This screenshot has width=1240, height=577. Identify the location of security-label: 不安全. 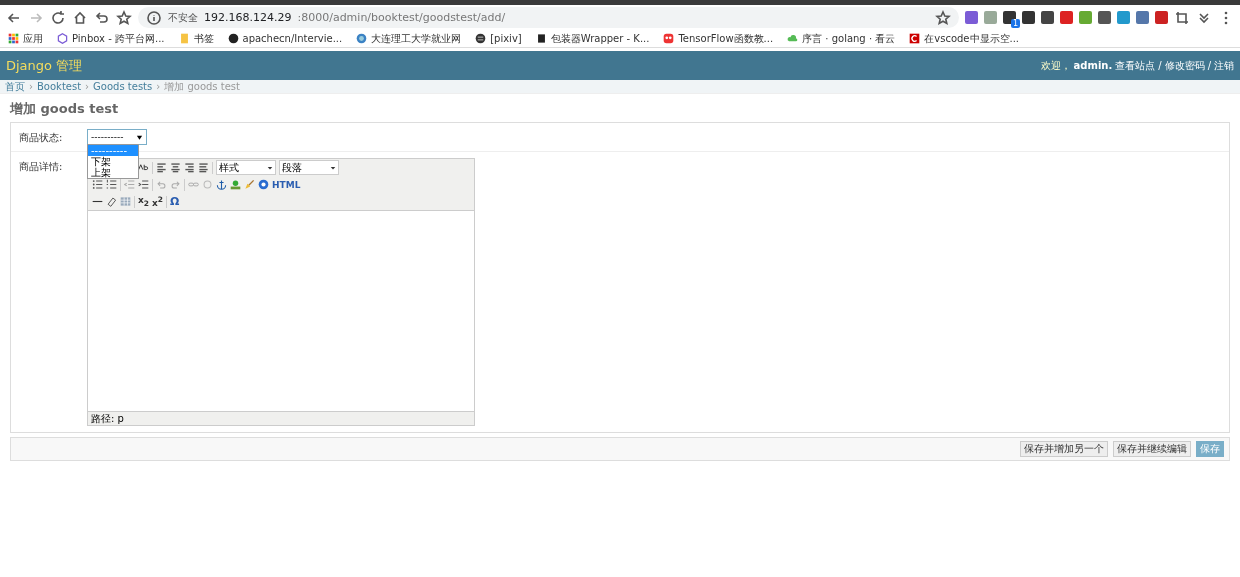
(183, 17).